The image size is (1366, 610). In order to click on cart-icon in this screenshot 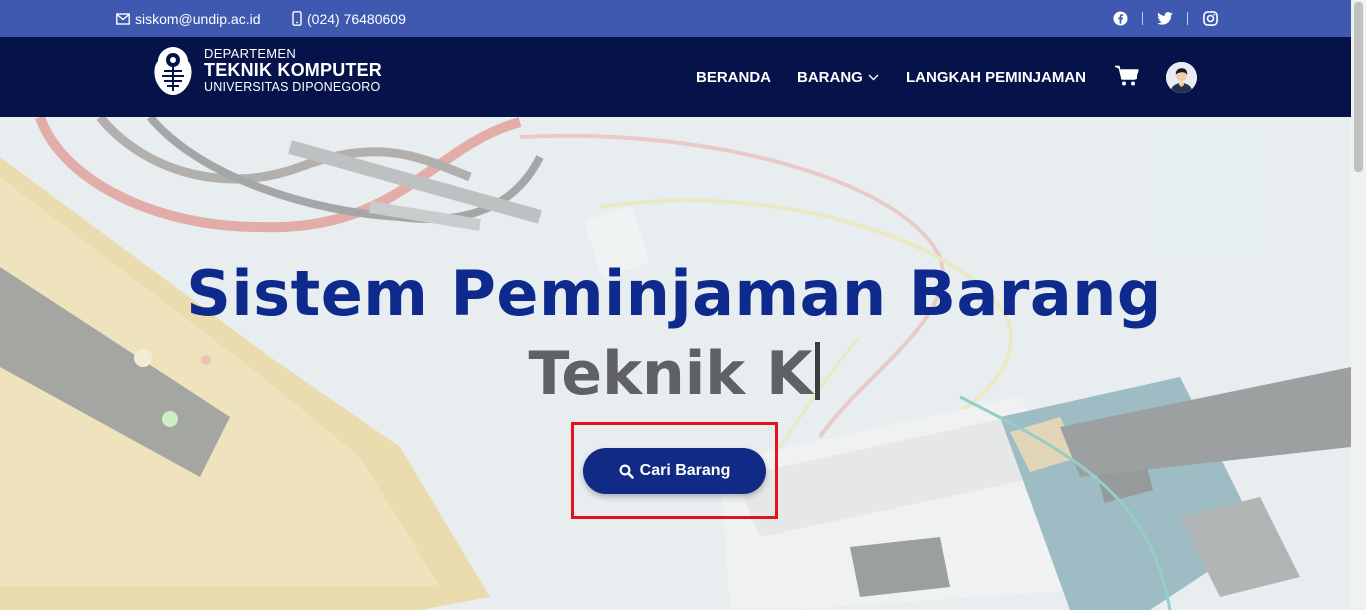, I will do `click(1127, 76)`.